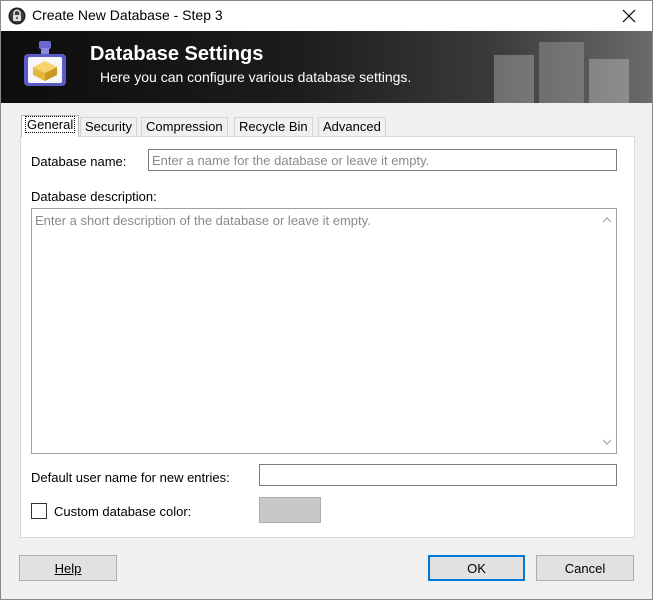 The height and width of the screenshot is (600, 653). What do you see at coordinates (127, 15) in the screenshot?
I see `window-title: Create New Database - Step 3` at bounding box center [127, 15].